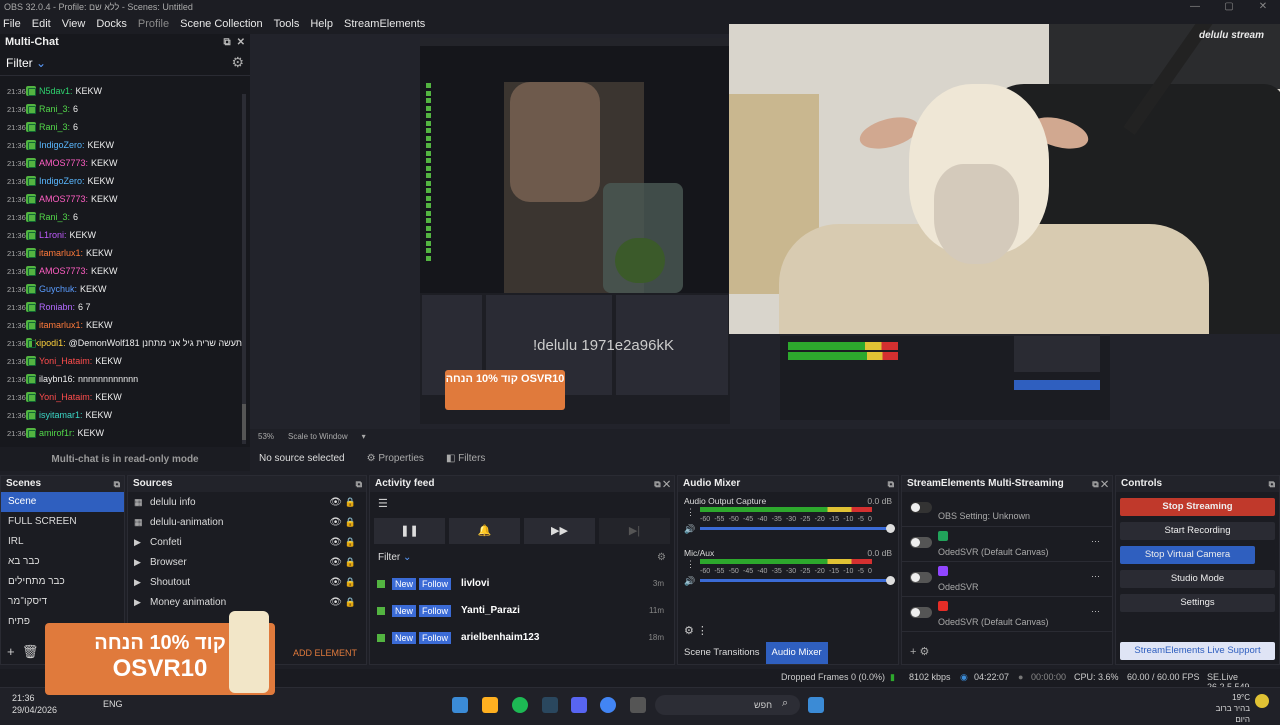  Describe the element at coordinates (522, 583) in the screenshot. I see `activity-item: New Follow livlovi 3m` at that location.